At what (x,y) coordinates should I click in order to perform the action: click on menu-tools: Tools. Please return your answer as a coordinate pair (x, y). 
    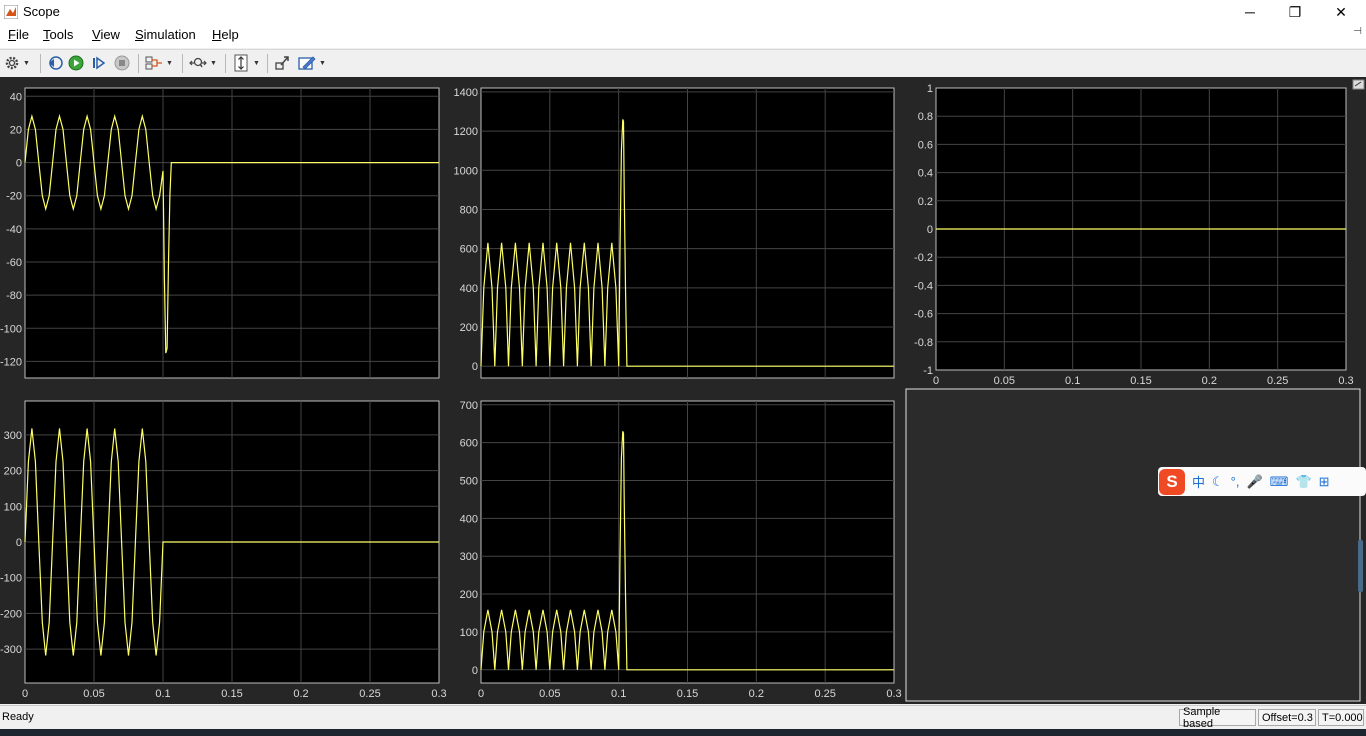
    Looking at the image, I should click on (58, 34).